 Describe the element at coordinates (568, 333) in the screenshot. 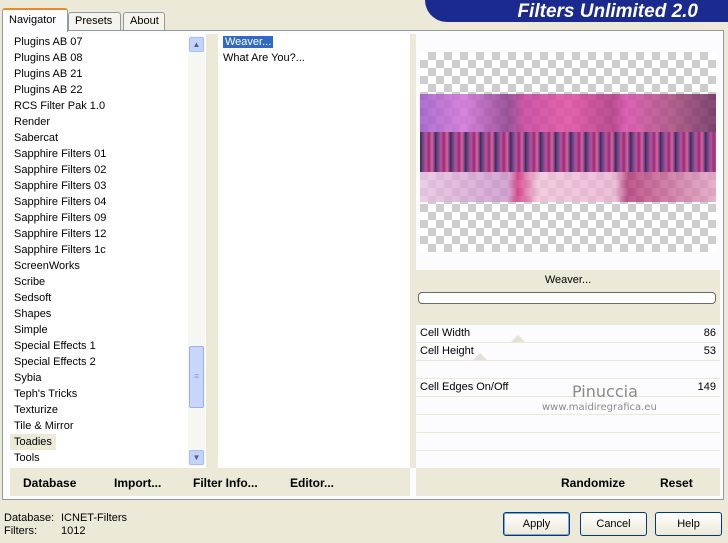

I see `slider-cell-width: Cell Width 86` at that location.